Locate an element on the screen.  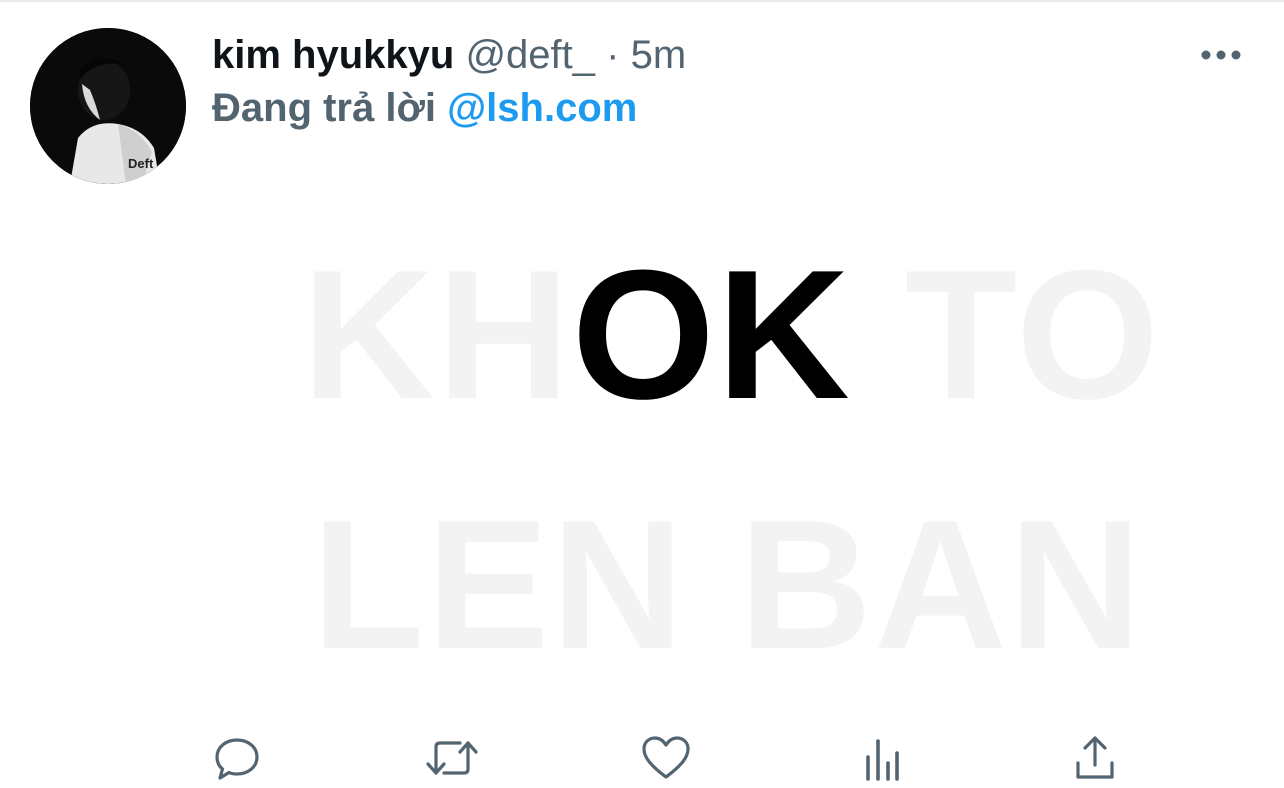
tweet-header: kim hyukkyu @deft_ · 5m is located at coordinates (449, 55).